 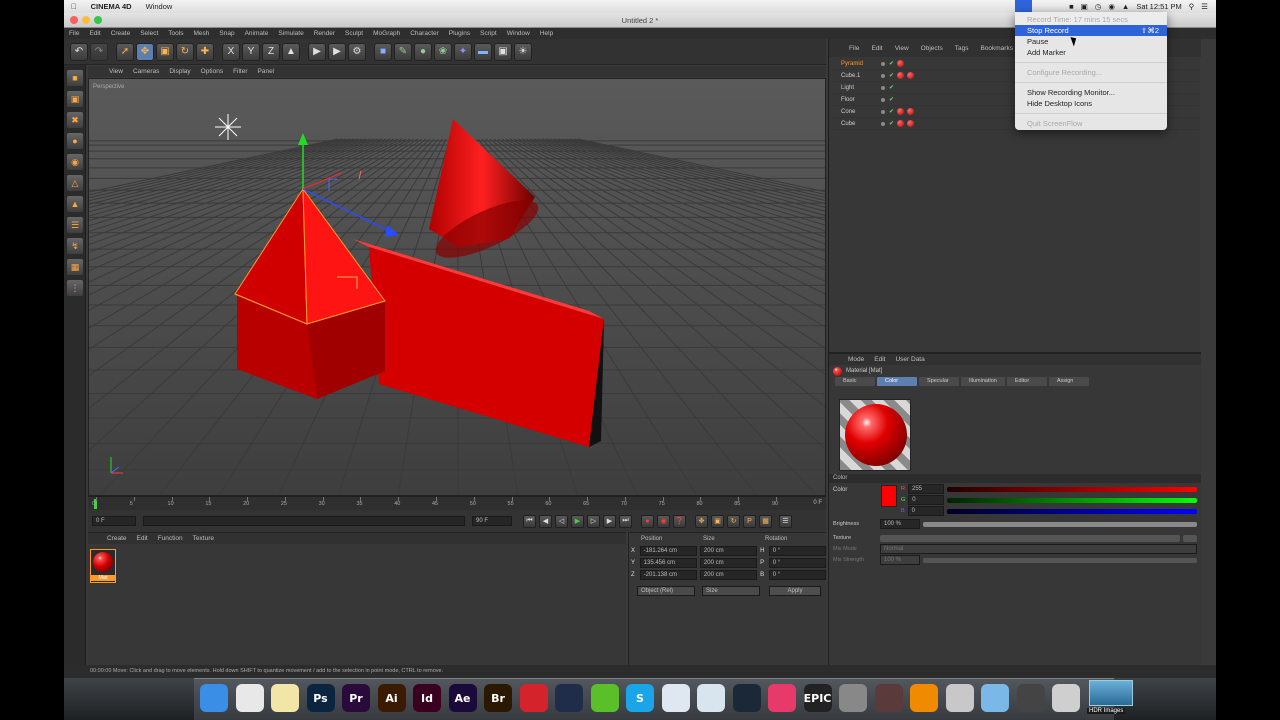 I want to click on menubar-extra-icon: ■, so click(x=1071, y=6).